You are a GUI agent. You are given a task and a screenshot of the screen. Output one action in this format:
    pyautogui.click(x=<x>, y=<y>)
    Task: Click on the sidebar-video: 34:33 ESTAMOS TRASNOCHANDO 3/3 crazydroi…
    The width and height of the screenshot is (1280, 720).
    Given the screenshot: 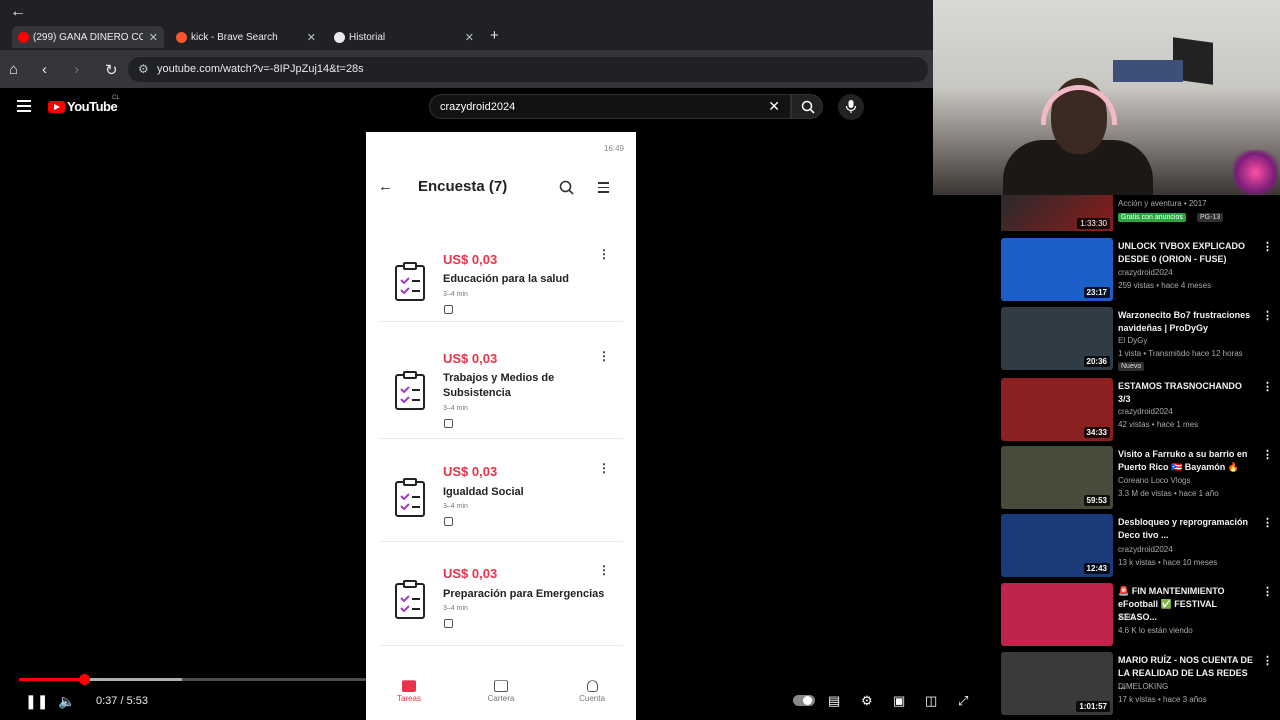 What is the action you would take?
    pyautogui.click(x=1140, y=410)
    